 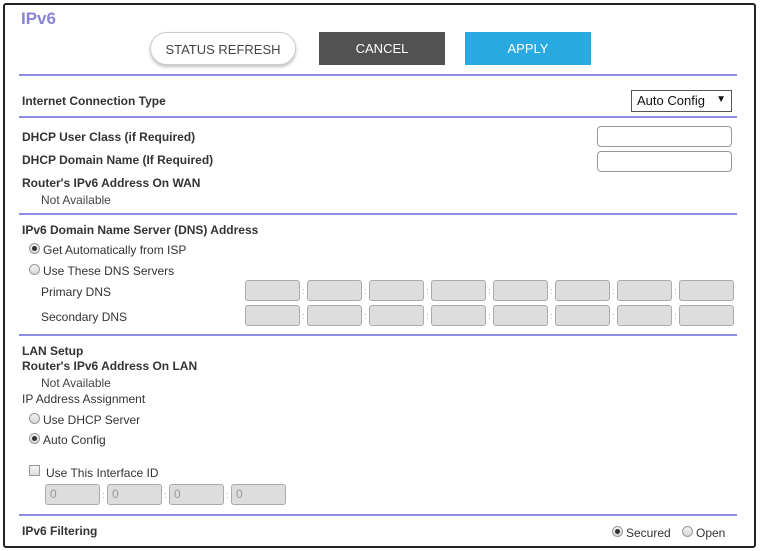 I want to click on lan-address-value: Not Available, so click(x=76, y=383).